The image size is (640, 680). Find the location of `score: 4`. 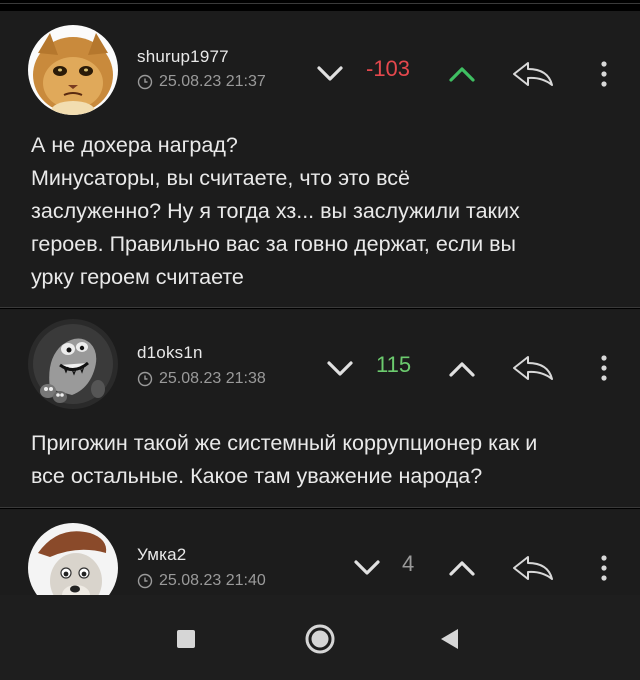

score: 4 is located at coordinates (408, 563).